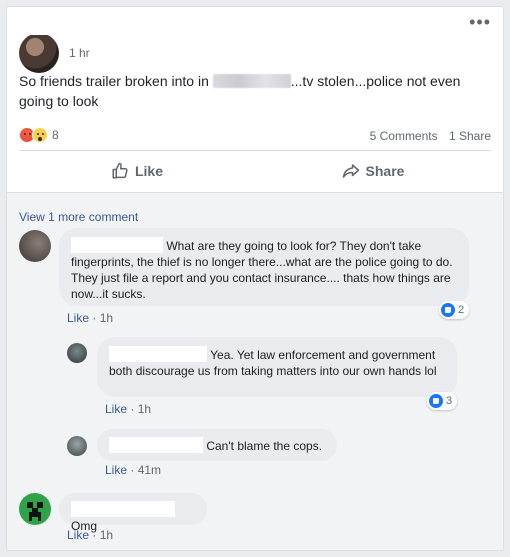 The image size is (510, 557). I want to click on comment-bubble: Omg, so click(133, 513).